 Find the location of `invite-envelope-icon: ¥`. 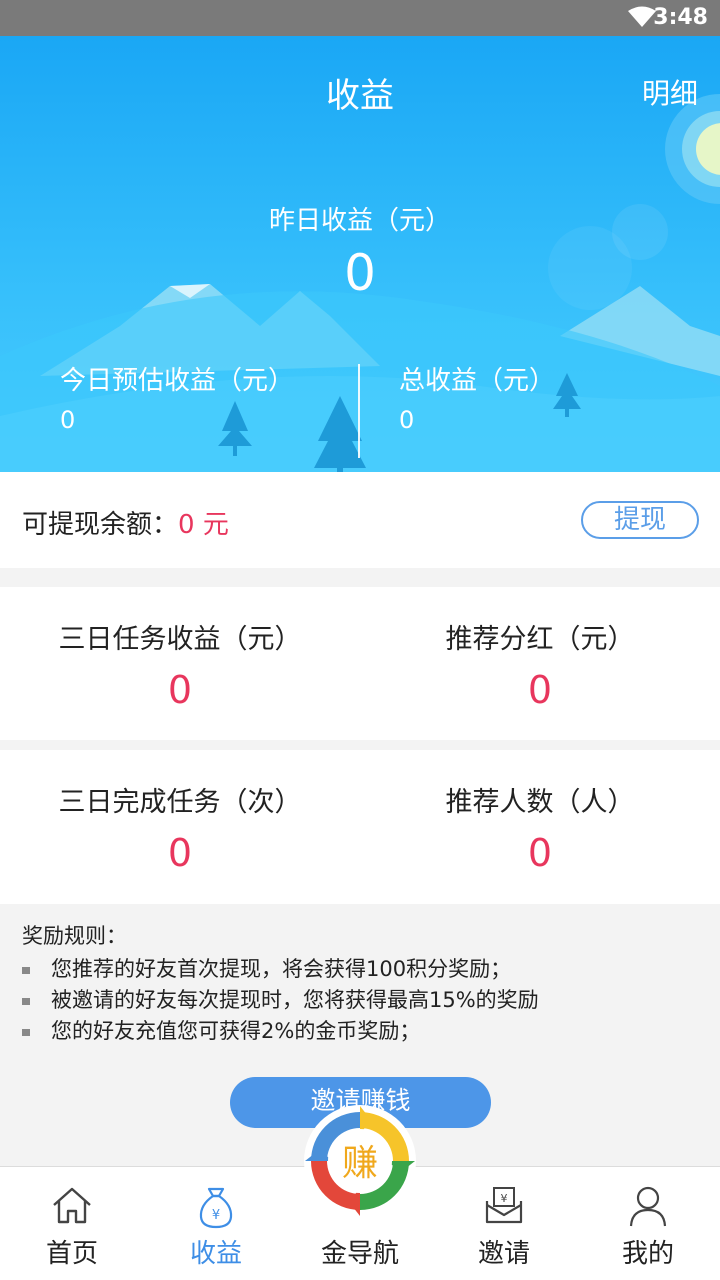

invite-envelope-icon: ¥ is located at coordinates (504, 1205).